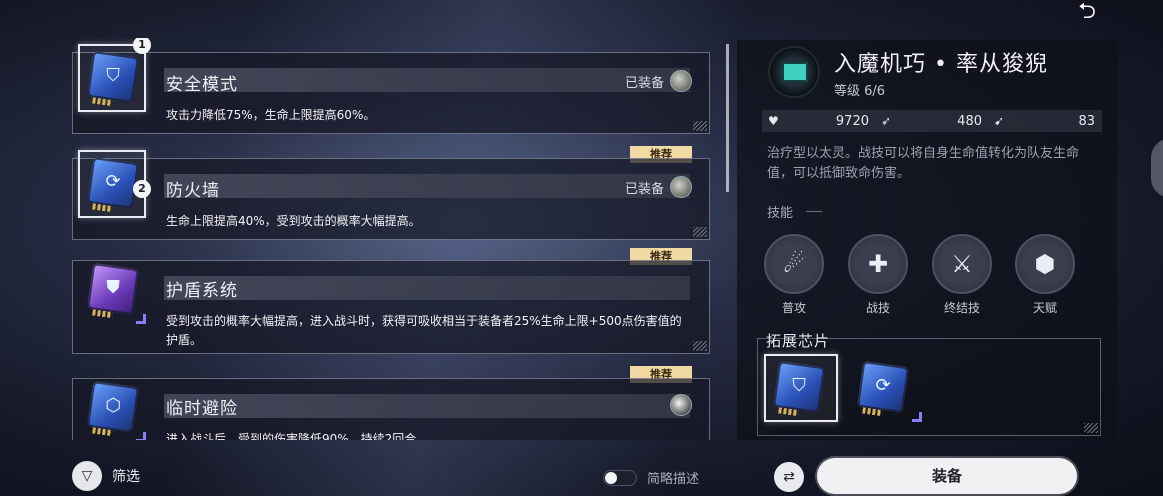 Image resolution: width=1163 pixels, height=496 pixels. I want to click on toggle-switch, so click(620, 477).